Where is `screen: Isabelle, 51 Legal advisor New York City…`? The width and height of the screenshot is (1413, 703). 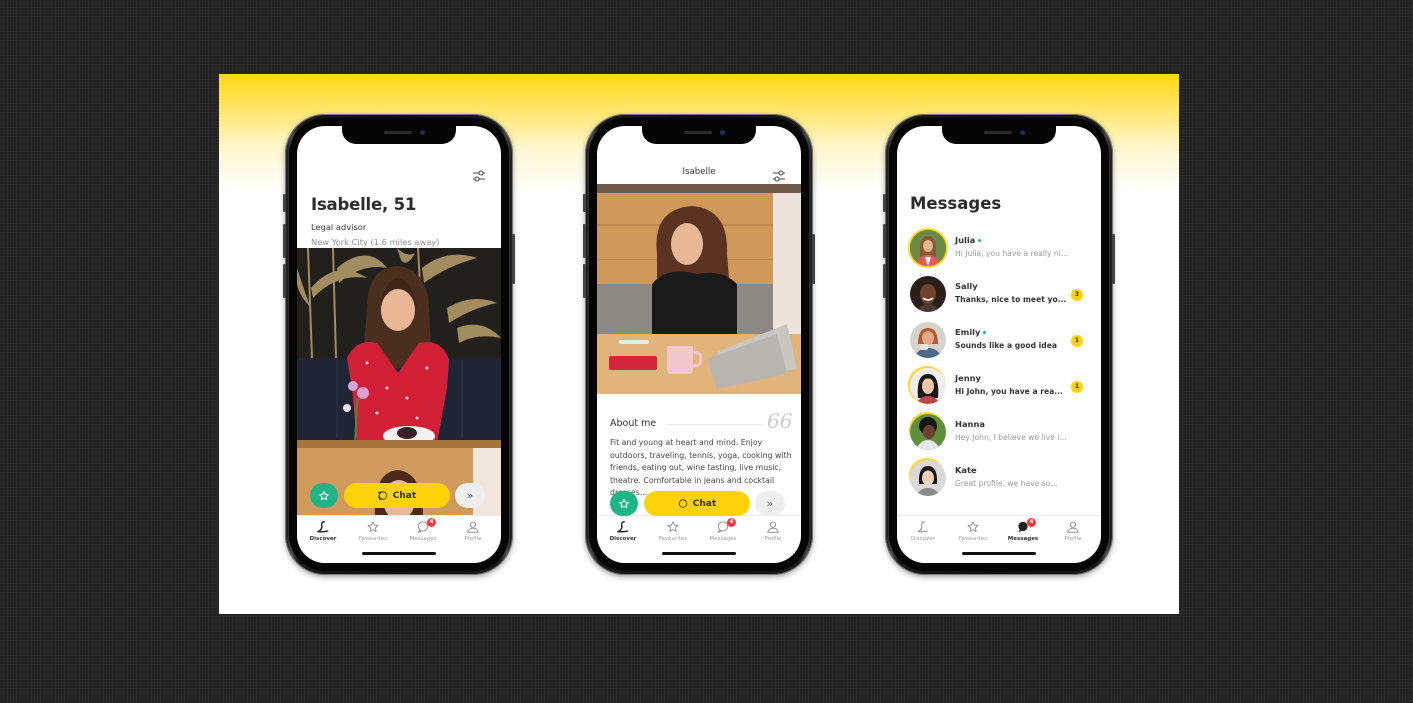
screen: Isabelle, 51 Legal advisor New York City… is located at coordinates (399, 344).